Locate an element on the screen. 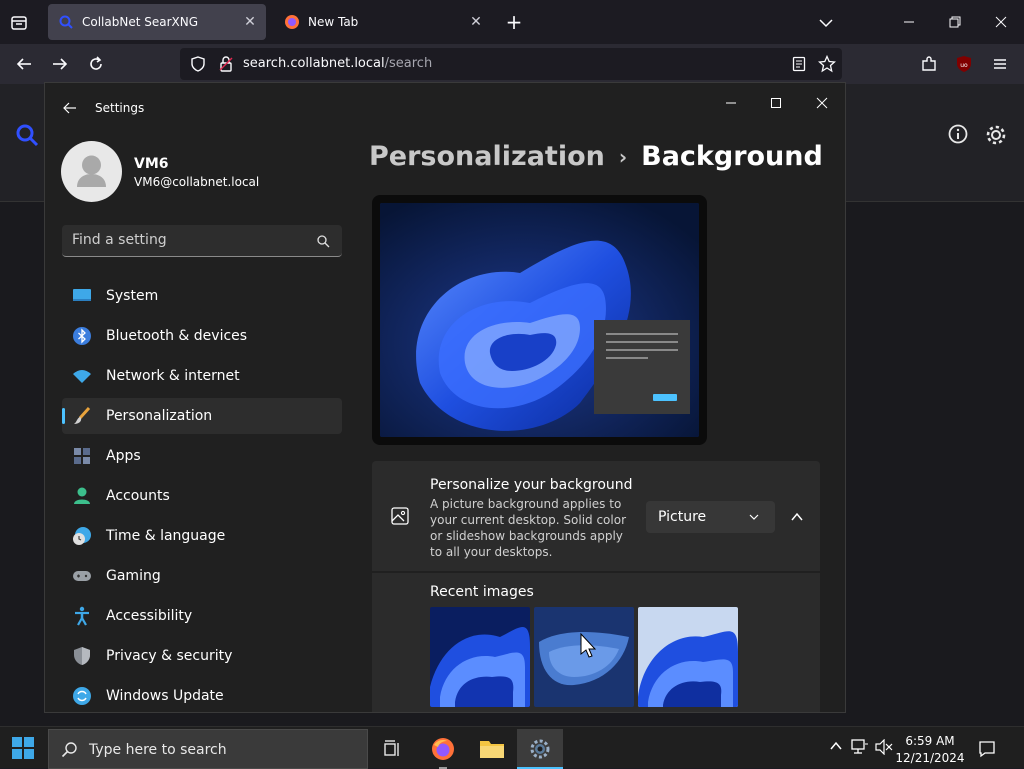 This screenshot has width=1024, height=769. taskbar-search-box: Type here to search is located at coordinates (208, 749).